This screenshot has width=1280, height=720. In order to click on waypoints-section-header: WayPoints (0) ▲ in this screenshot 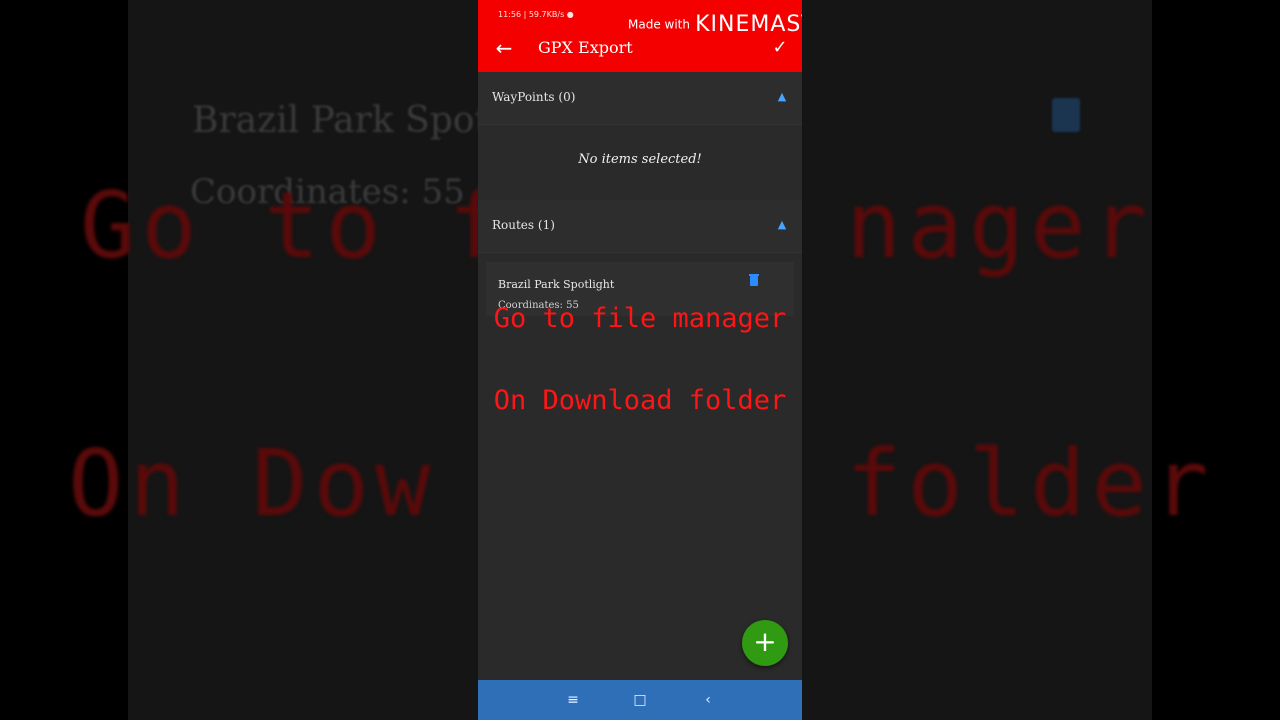, I will do `click(640, 98)`.